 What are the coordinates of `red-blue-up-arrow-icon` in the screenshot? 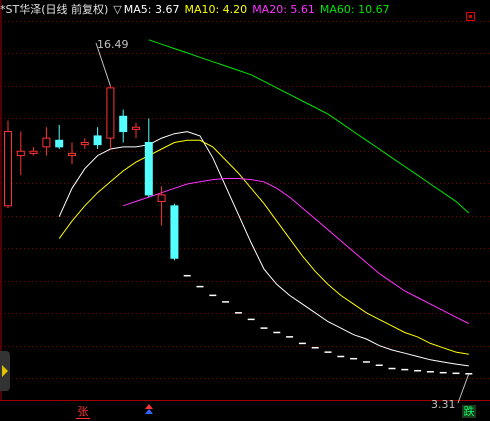 It's located at (149, 409).